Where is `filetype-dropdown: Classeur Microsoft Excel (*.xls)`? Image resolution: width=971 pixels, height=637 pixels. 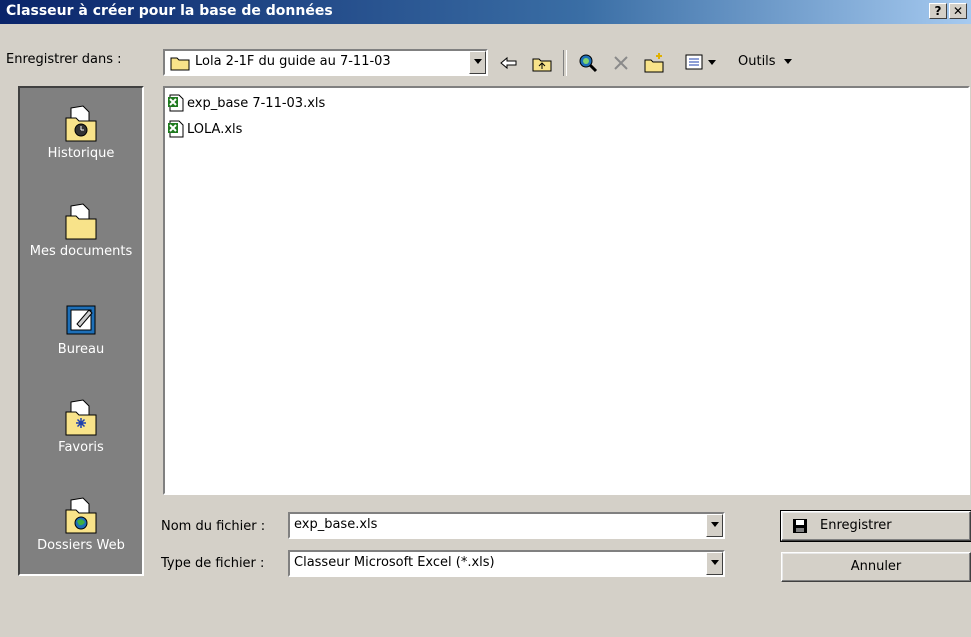
filetype-dropdown: Classeur Microsoft Excel (*.xls) is located at coordinates (506, 563).